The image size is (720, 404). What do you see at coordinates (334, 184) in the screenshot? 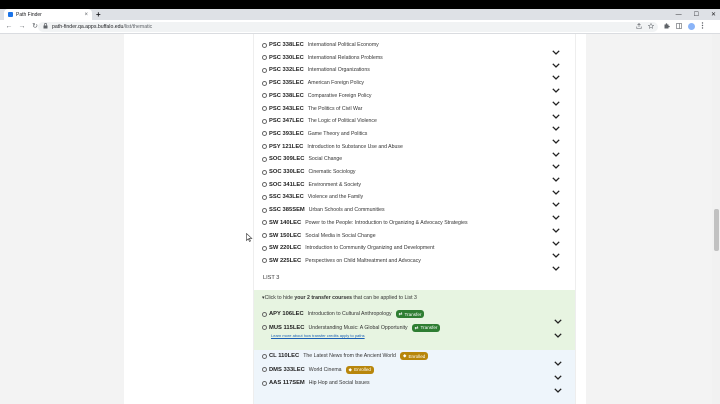
I see `course-title: Environment & Society` at bounding box center [334, 184].